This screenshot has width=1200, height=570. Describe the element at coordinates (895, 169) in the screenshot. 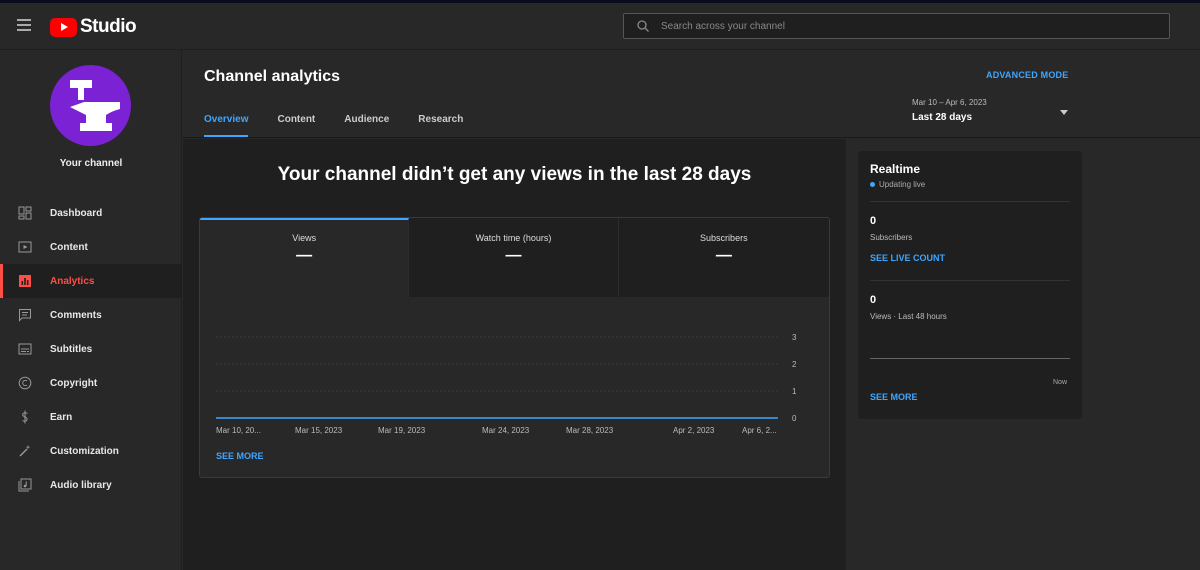

I see `realtime-title: Realtime` at that location.